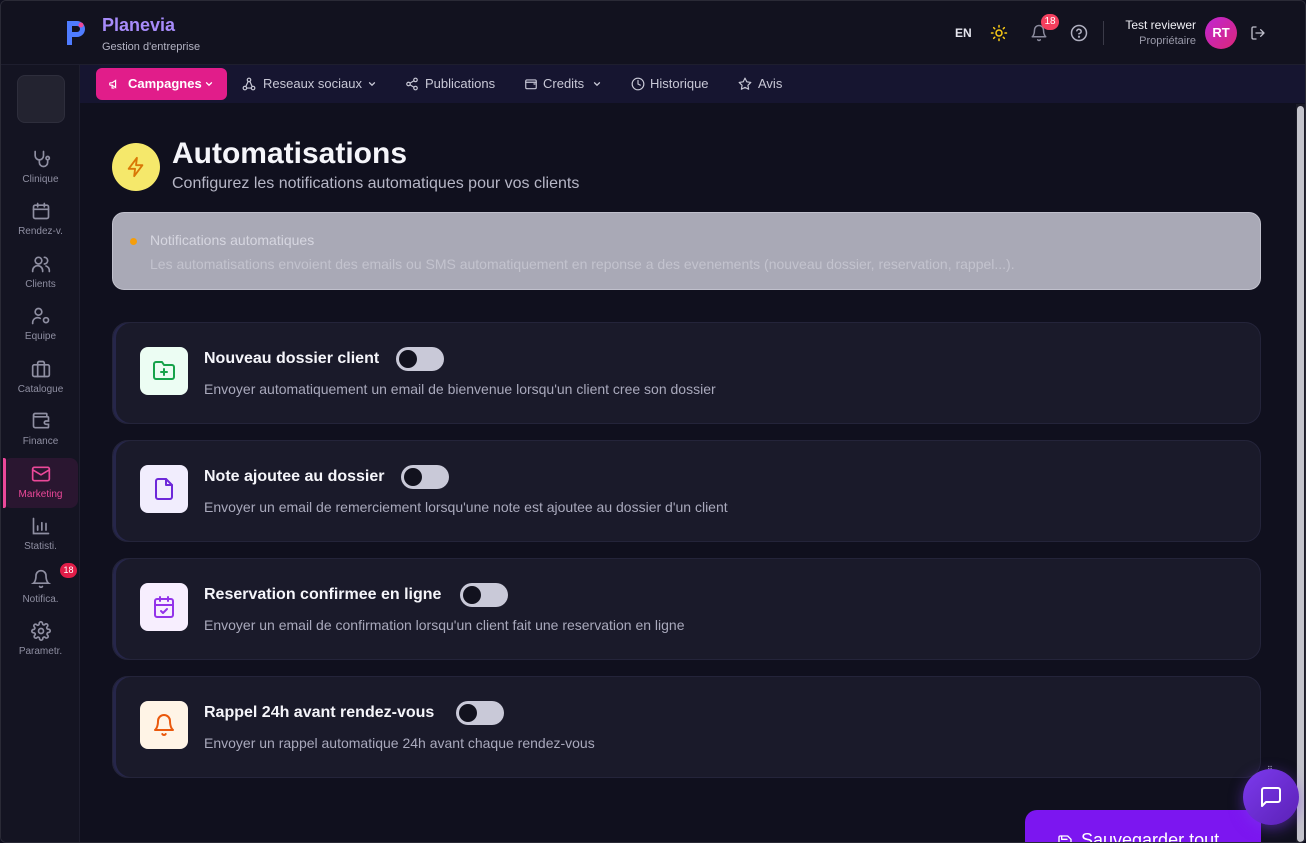 The width and height of the screenshot is (1306, 843). Describe the element at coordinates (40, 273) in the screenshot. I see `sidebar-item-clients: Clients` at that location.